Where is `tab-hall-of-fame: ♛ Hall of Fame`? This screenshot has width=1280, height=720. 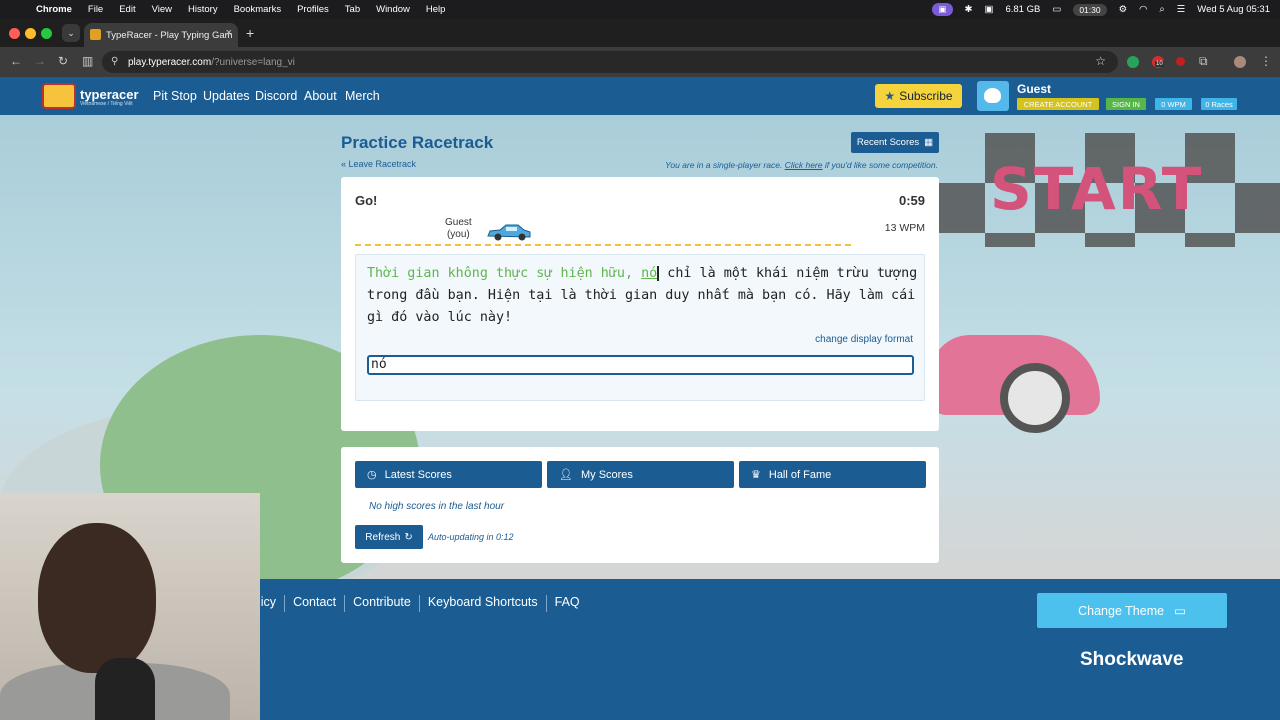
tab-hall-of-fame: ♛ Hall of Fame is located at coordinates (832, 474).